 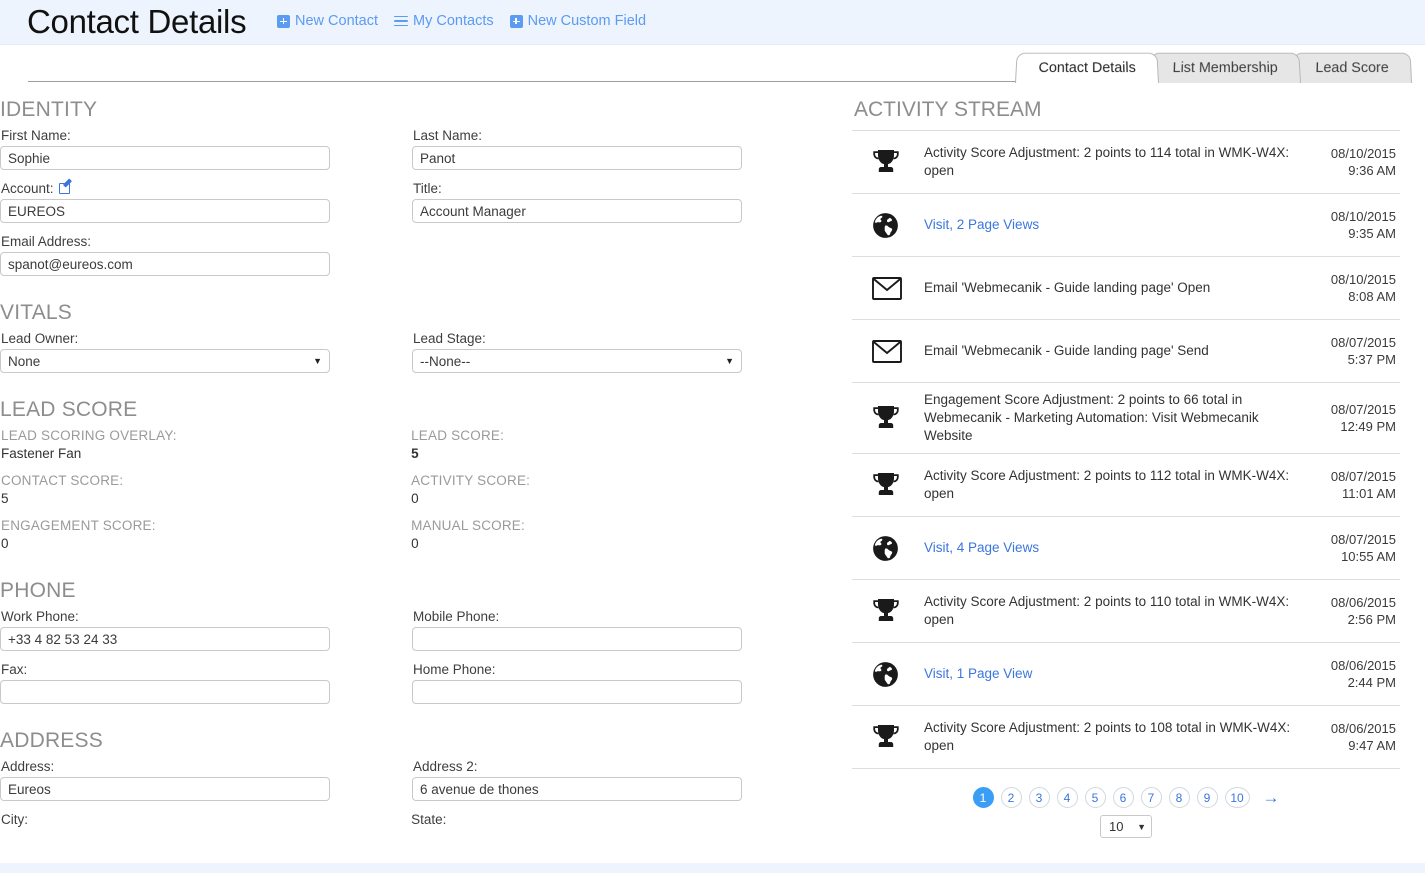 What do you see at coordinates (577, 158) in the screenshot?
I see `last-name-input` at bounding box center [577, 158].